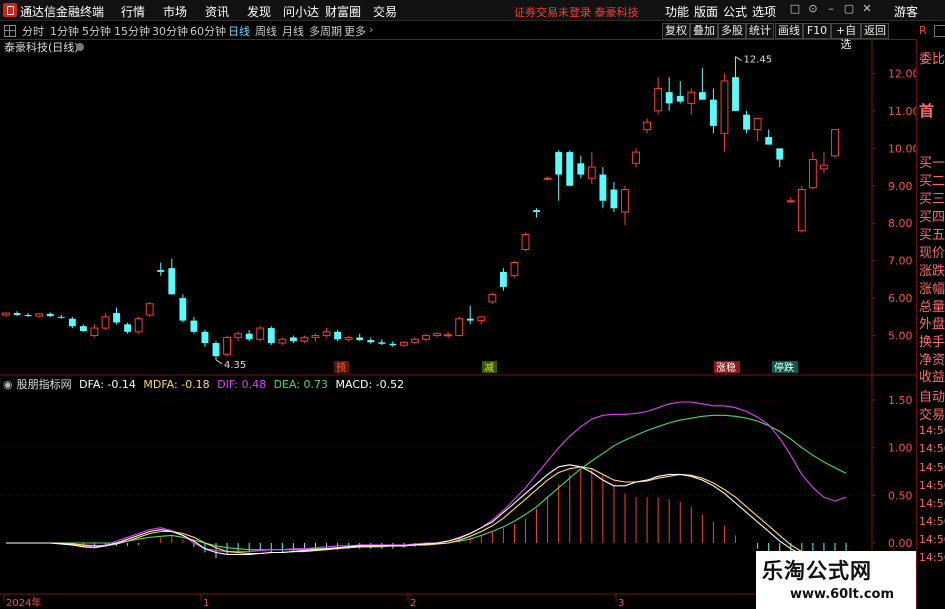 This screenshot has height=609, width=945. Describe the element at coordinates (932, 377) in the screenshot. I see `side-panel-item: 收益` at that location.